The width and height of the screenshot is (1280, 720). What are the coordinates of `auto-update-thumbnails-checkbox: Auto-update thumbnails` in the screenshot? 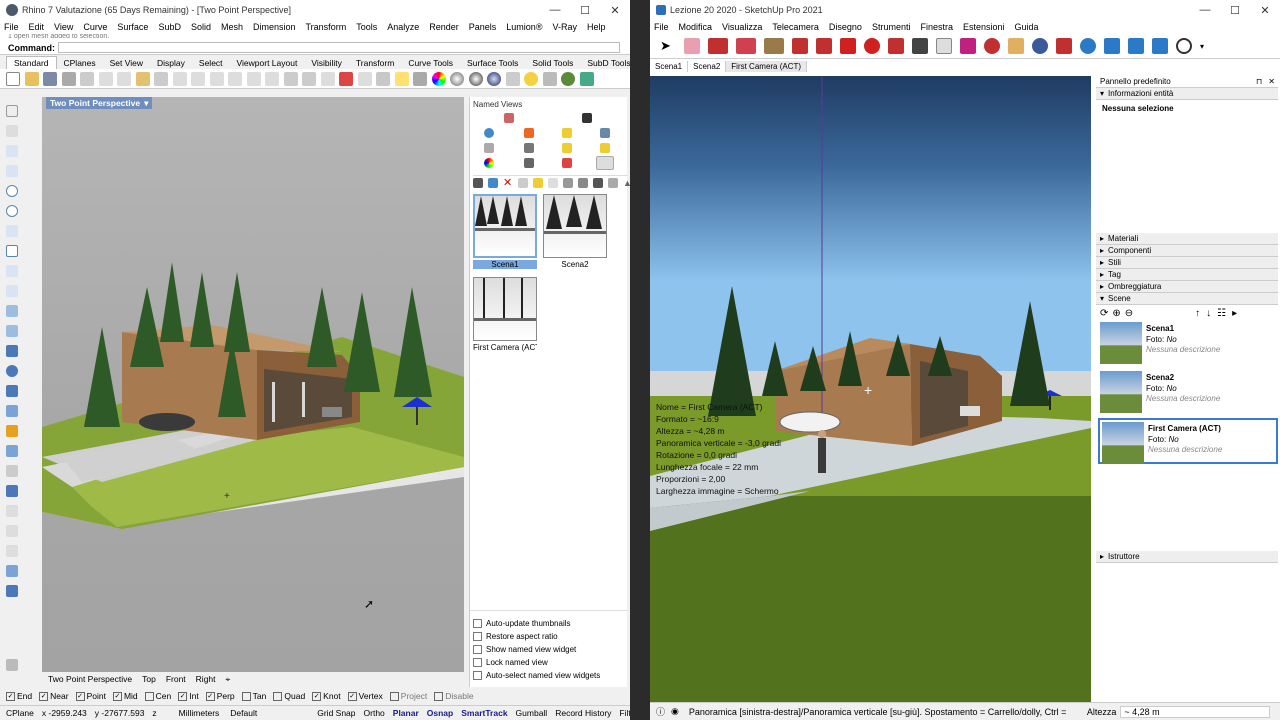 It's located at (522, 623).